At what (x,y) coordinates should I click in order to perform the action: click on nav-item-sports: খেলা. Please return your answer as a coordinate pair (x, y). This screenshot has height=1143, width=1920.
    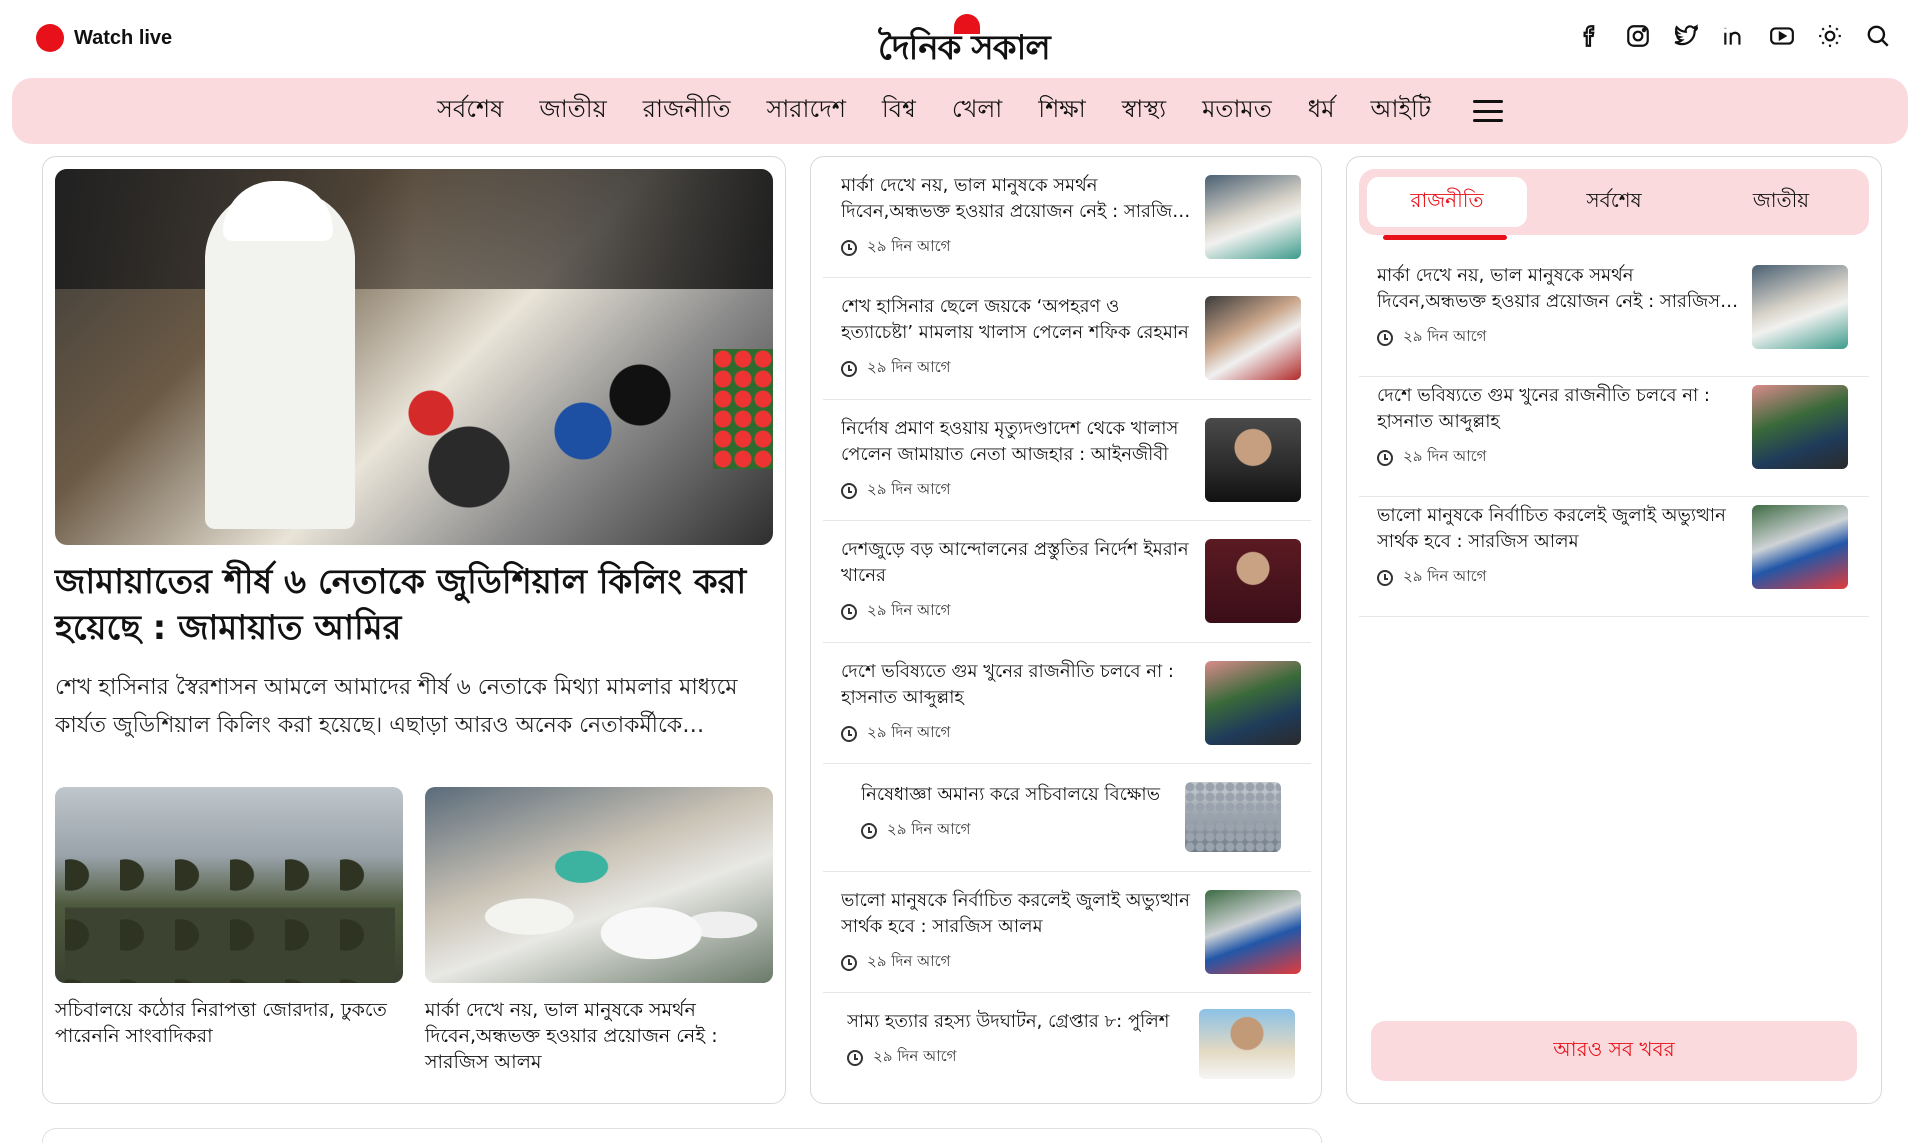
    Looking at the image, I should click on (977, 111).